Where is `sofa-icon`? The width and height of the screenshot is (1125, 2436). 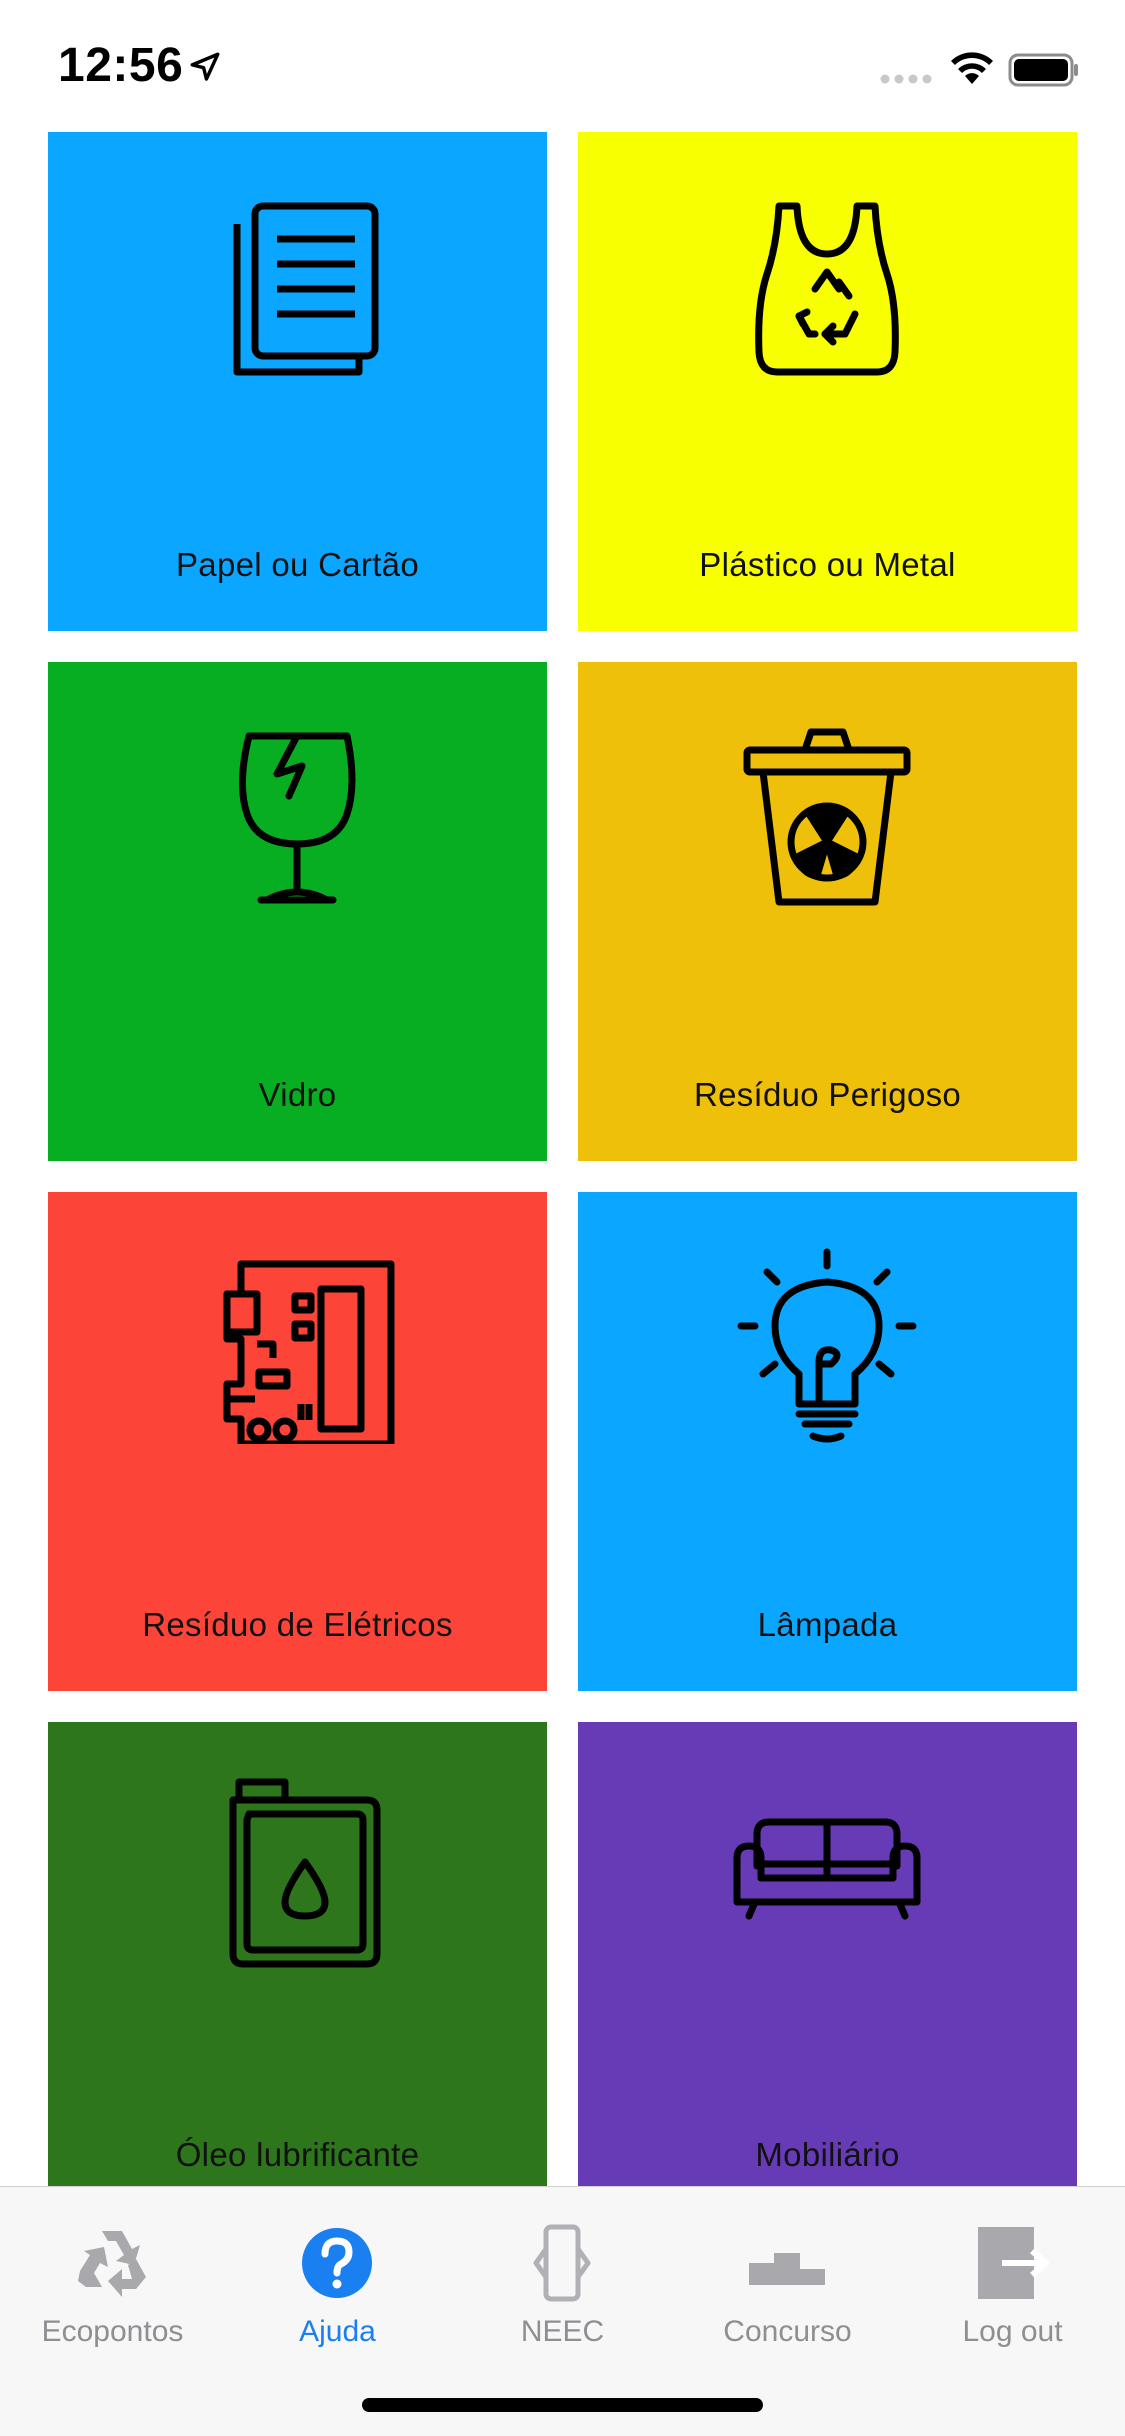 sofa-icon is located at coordinates (827, 1869).